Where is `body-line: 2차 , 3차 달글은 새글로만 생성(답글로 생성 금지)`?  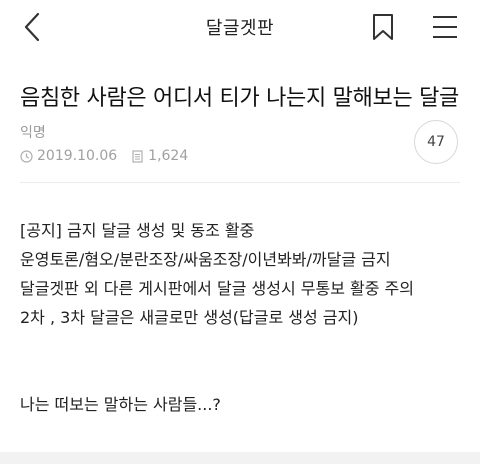
body-line: 2차 , 3차 달글은 새글로만 생성(답글로 생성 금지) is located at coordinates (242, 317).